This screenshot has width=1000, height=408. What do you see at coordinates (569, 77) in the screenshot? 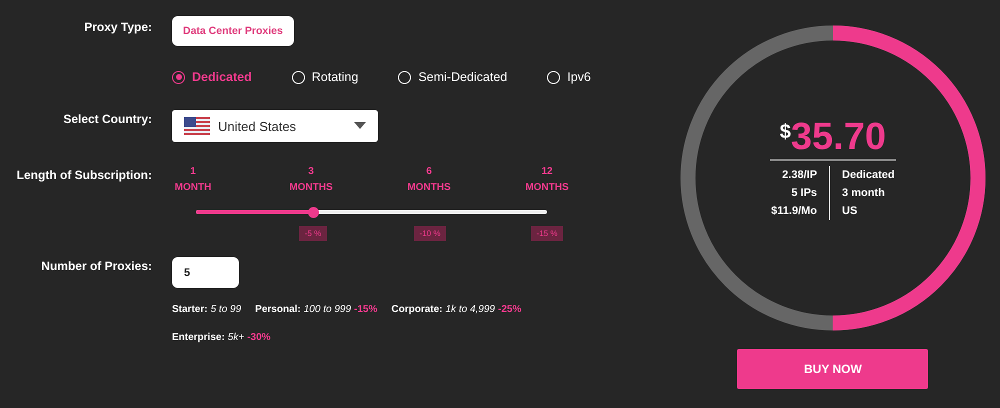
I see `plan-radio: Ipv6` at bounding box center [569, 77].